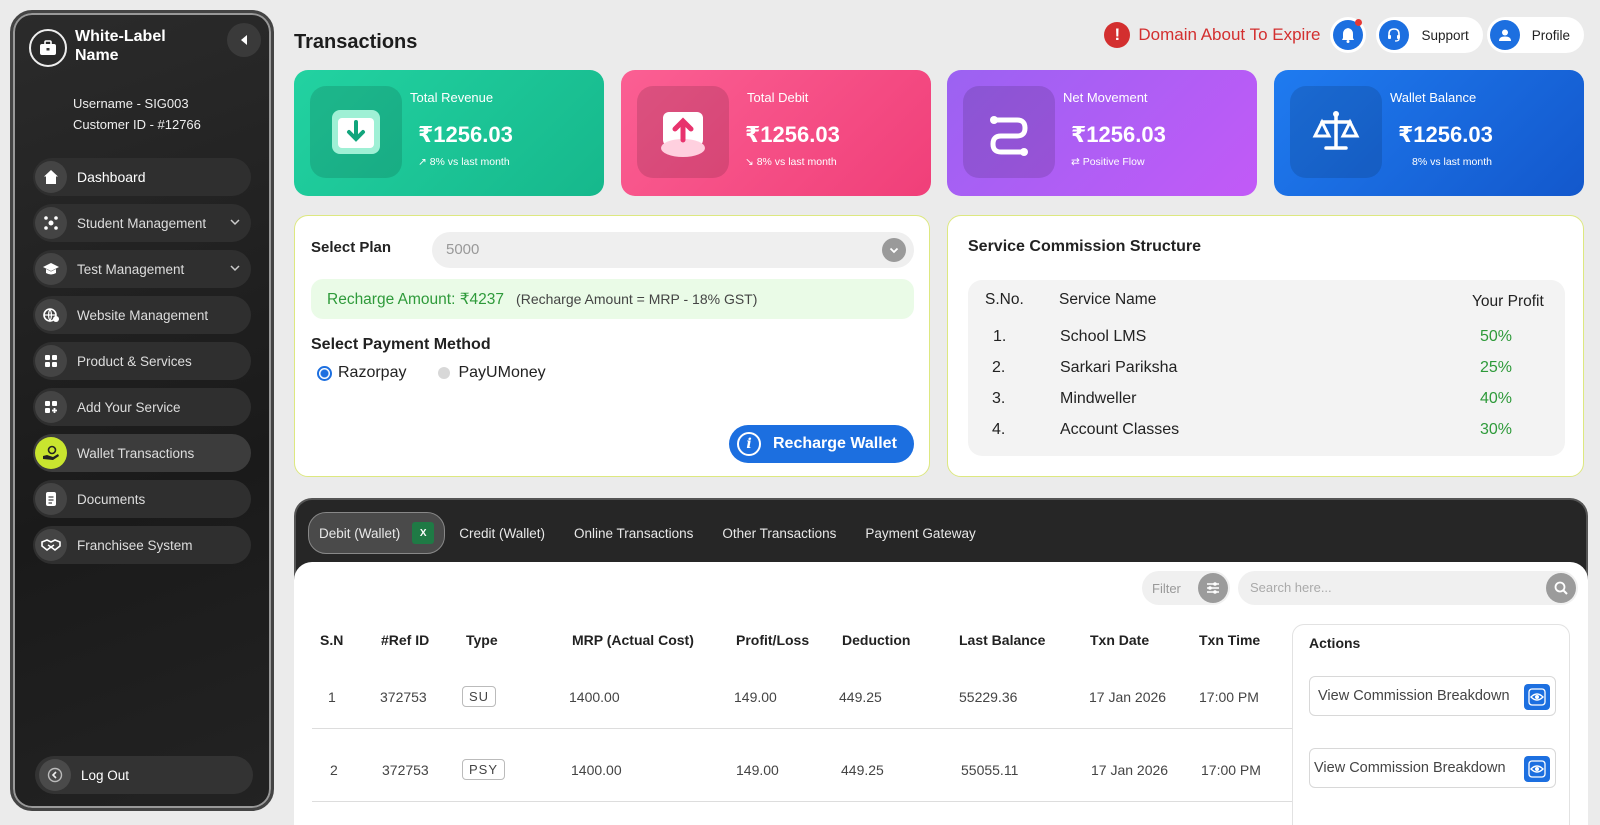  I want to click on tab-credit-wallet: Credit (Wallet), so click(502, 533).